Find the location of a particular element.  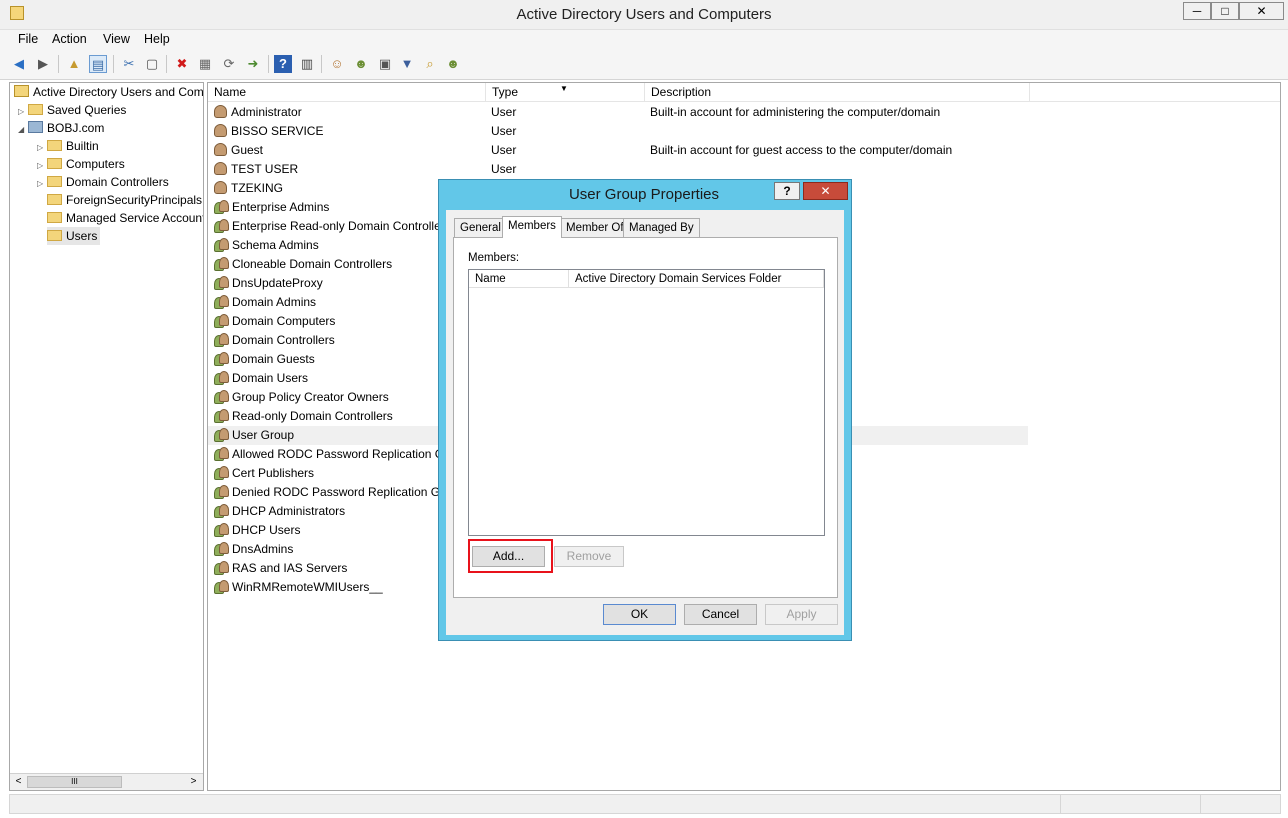

row-name-text: Read-only Domain Controllers is located at coordinates (312, 416).